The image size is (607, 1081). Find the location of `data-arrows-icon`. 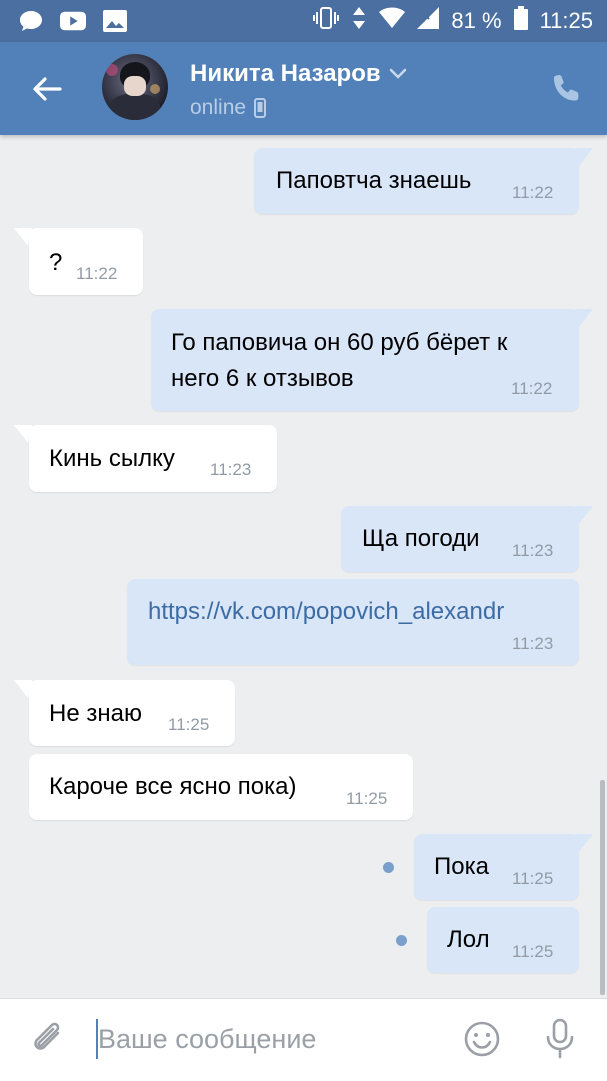

data-arrows-icon is located at coordinates (359, 21).